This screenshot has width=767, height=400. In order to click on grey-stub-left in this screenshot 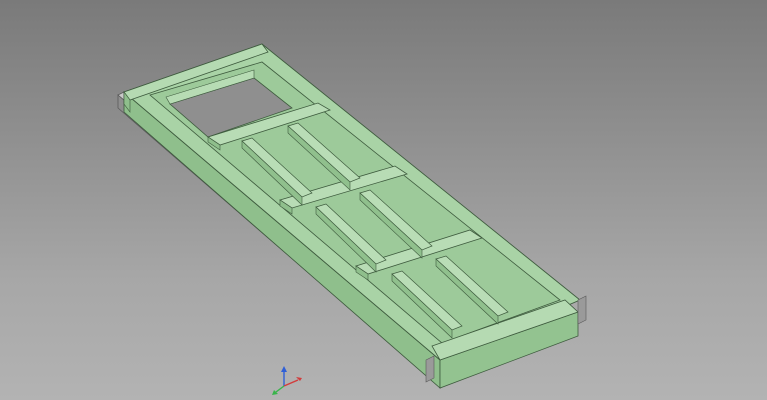, I will do `click(430, 369)`.